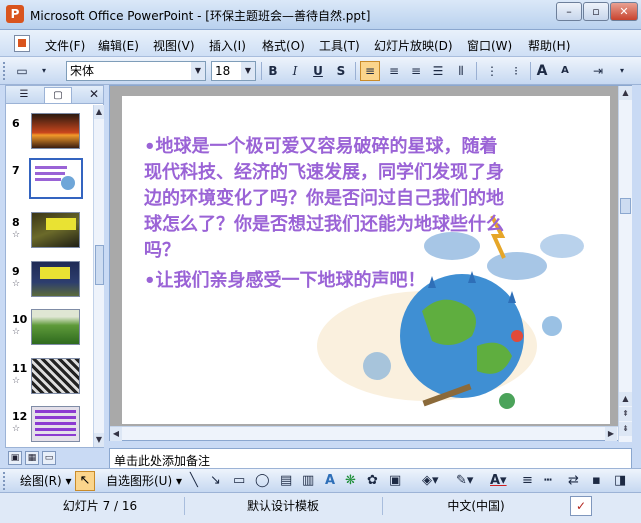 This screenshot has width=641, height=523. What do you see at coordinates (144, 481) in the screenshot?
I see `autoshapes-menu-button: 自选图形(U) ▾` at bounding box center [144, 481].